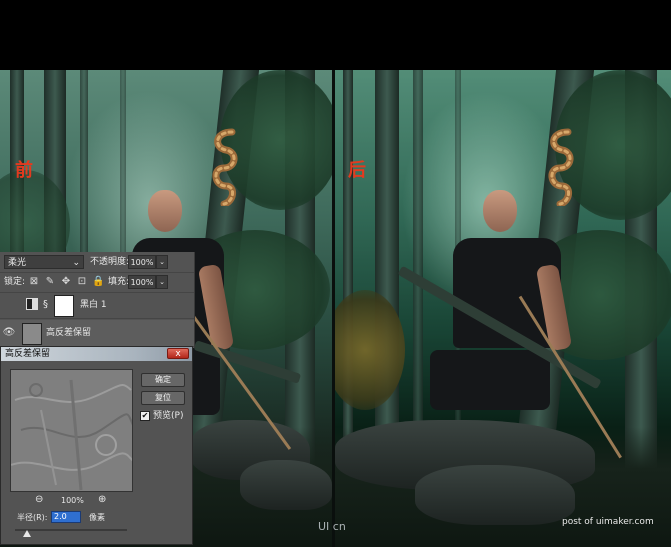 Image resolution: width=671 pixels, height=547 pixels. Describe the element at coordinates (64, 306) in the screenshot. I see `layer-mask-thumbnail` at that location.